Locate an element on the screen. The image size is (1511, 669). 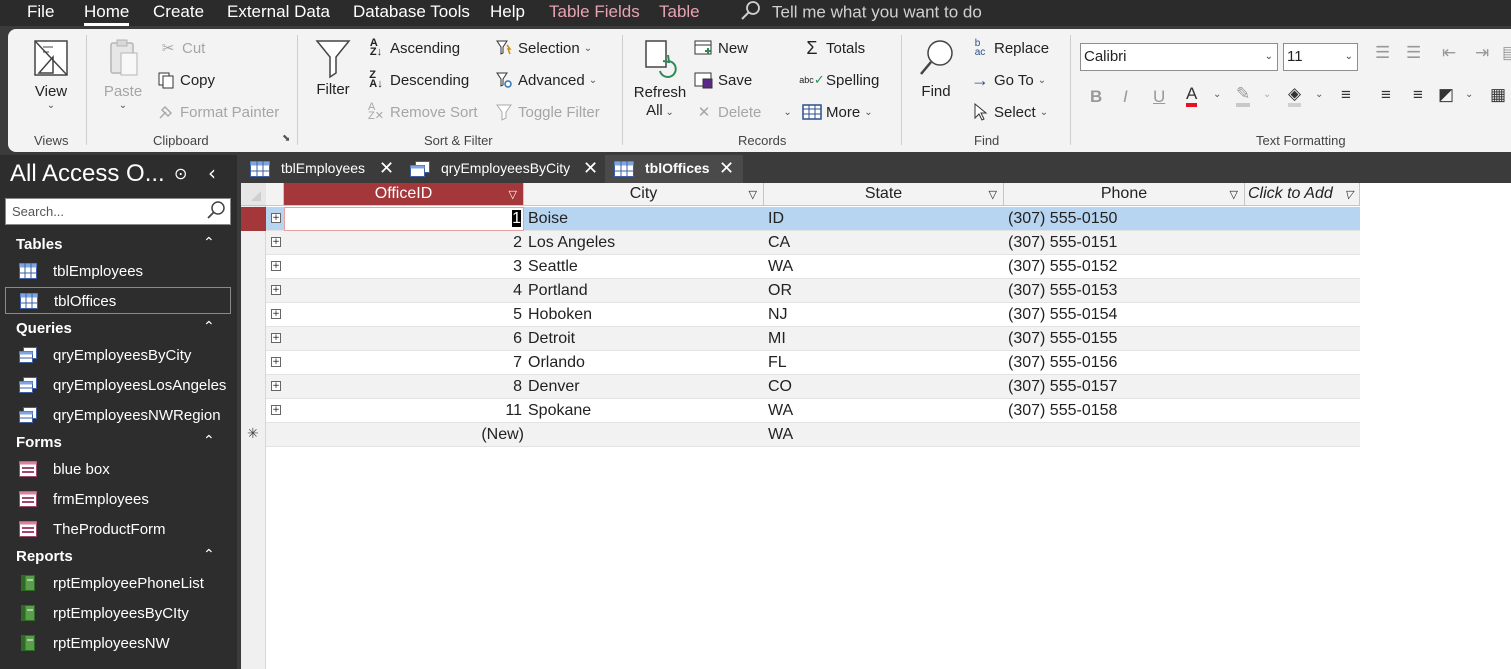
menu-database-tools: Database Tools is located at coordinates (411, 12).